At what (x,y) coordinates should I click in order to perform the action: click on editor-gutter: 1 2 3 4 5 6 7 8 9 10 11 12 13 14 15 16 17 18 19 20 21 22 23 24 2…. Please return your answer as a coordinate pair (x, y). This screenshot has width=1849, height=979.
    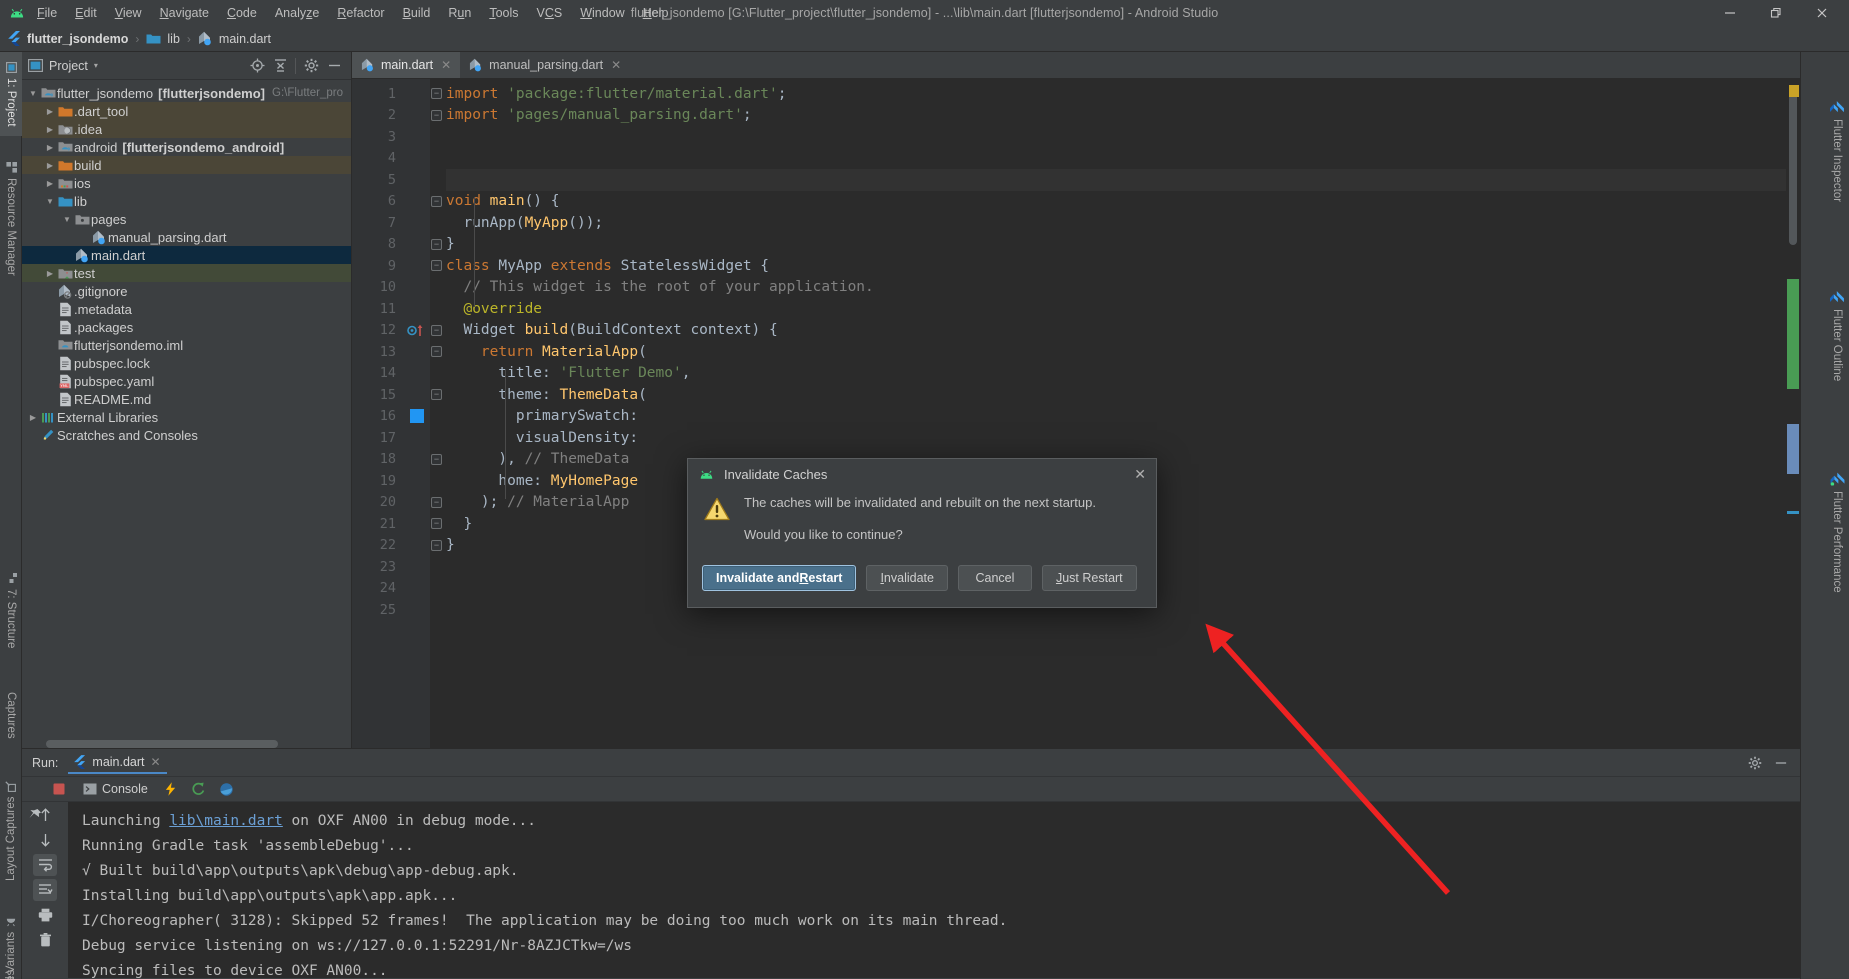
    Looking at the image, I should click on (391, 413).